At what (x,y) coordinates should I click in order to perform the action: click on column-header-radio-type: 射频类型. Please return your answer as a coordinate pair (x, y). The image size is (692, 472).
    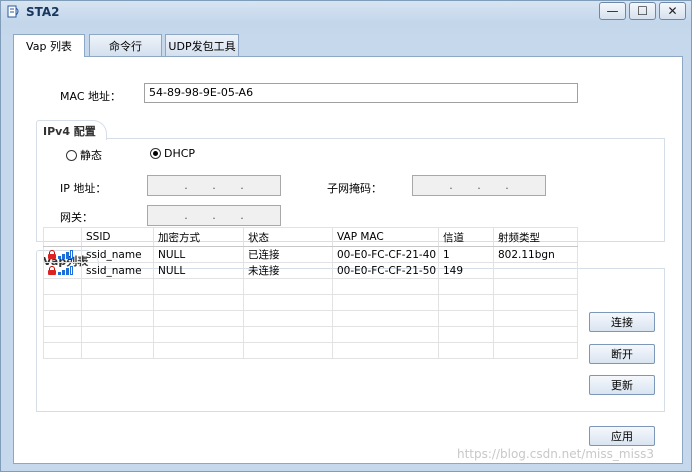
    Looking at the image, I should click on (535, 237).